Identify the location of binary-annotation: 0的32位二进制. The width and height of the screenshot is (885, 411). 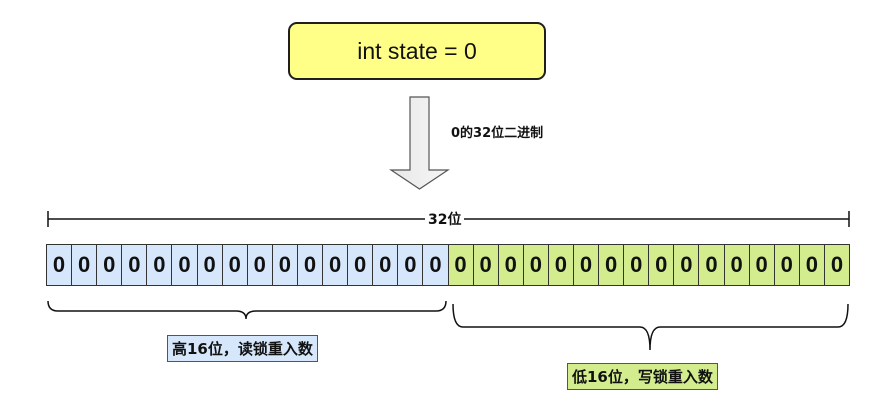
(497, 133).